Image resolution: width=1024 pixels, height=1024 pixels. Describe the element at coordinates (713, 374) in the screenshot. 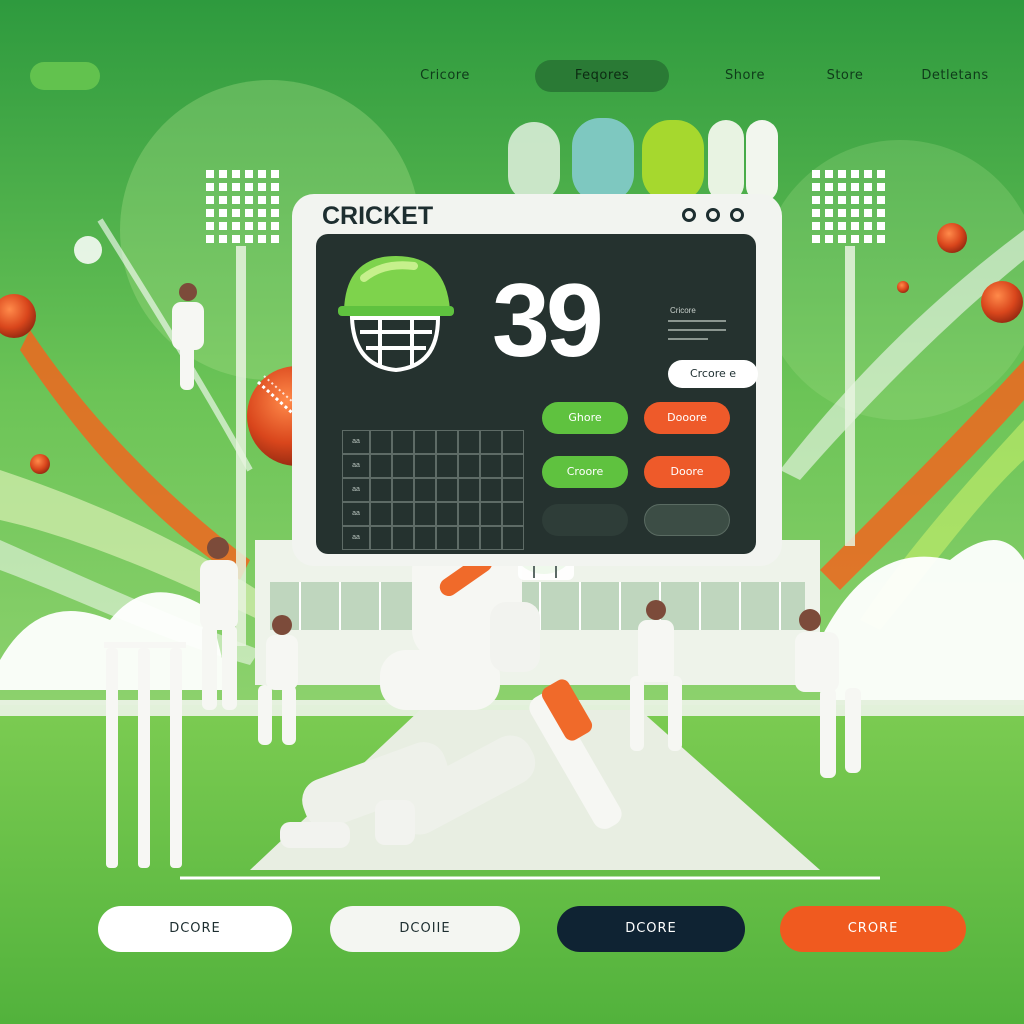

I see `score-pill-button: Crcore e` at that location.